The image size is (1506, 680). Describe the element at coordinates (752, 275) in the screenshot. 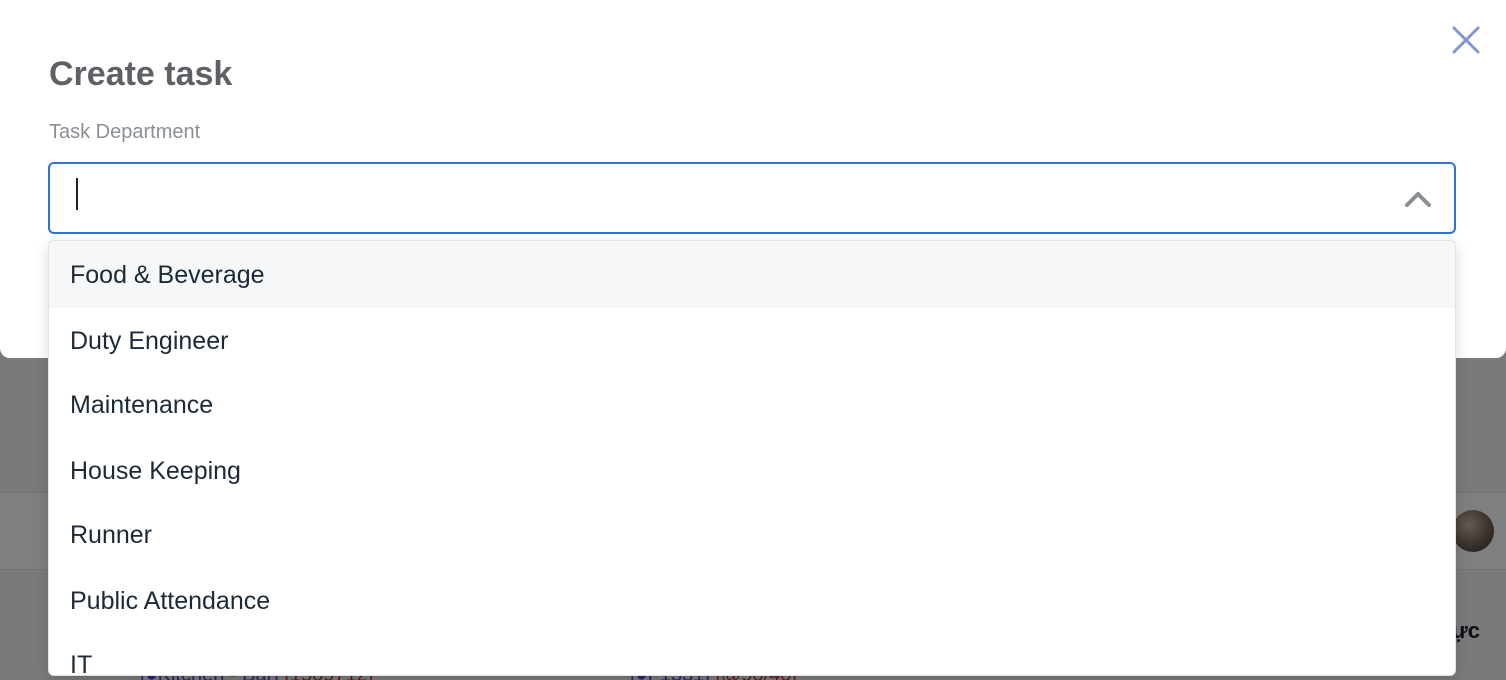

I see `dropdown-option-food-beverage: Food & Beverage` at that location.